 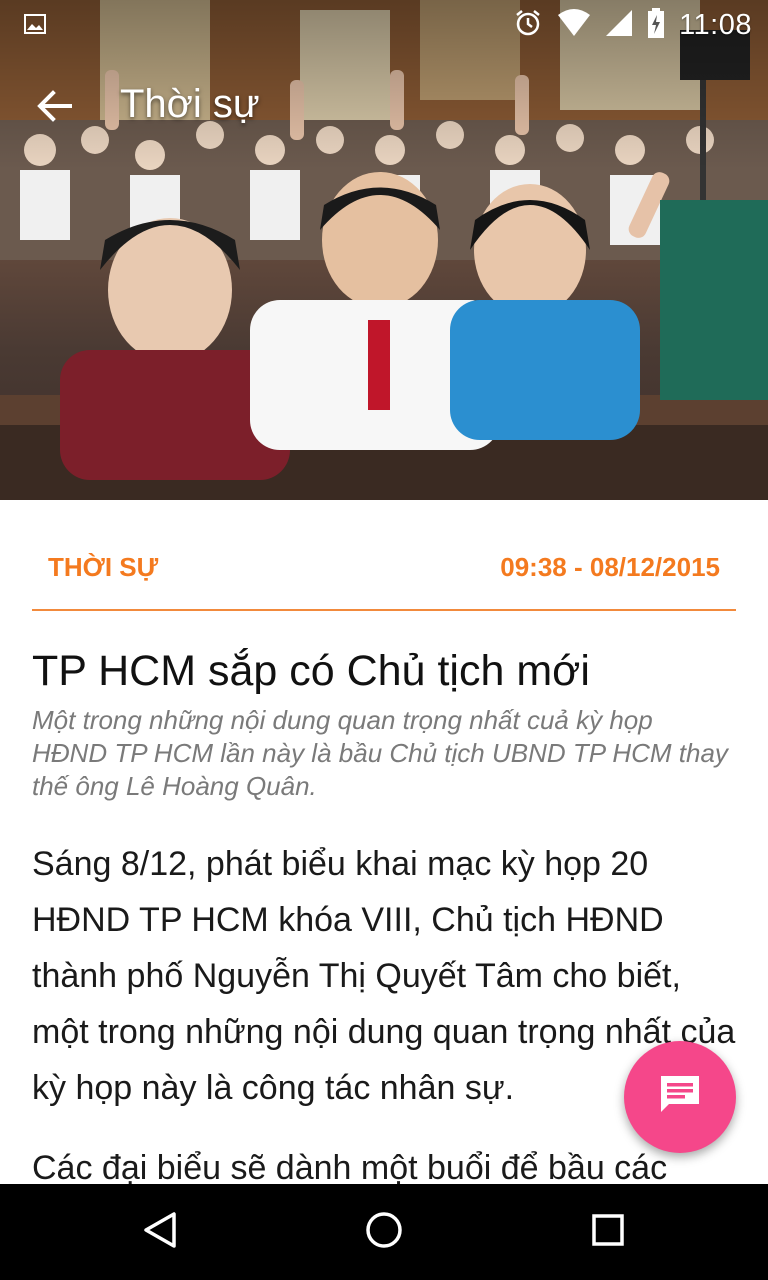 I want to click on back-button, so click(x=54, y=108).